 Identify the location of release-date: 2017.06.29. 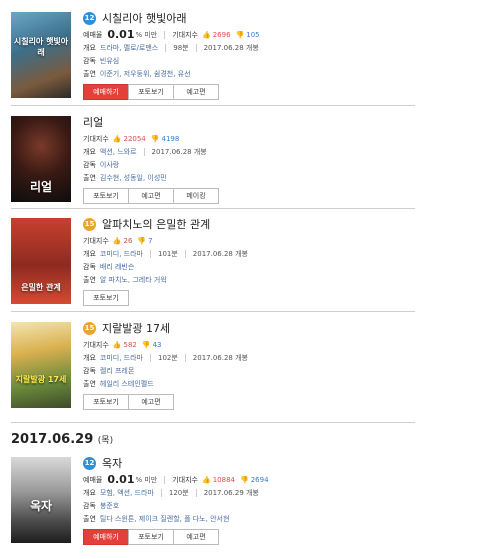
(52, 439).